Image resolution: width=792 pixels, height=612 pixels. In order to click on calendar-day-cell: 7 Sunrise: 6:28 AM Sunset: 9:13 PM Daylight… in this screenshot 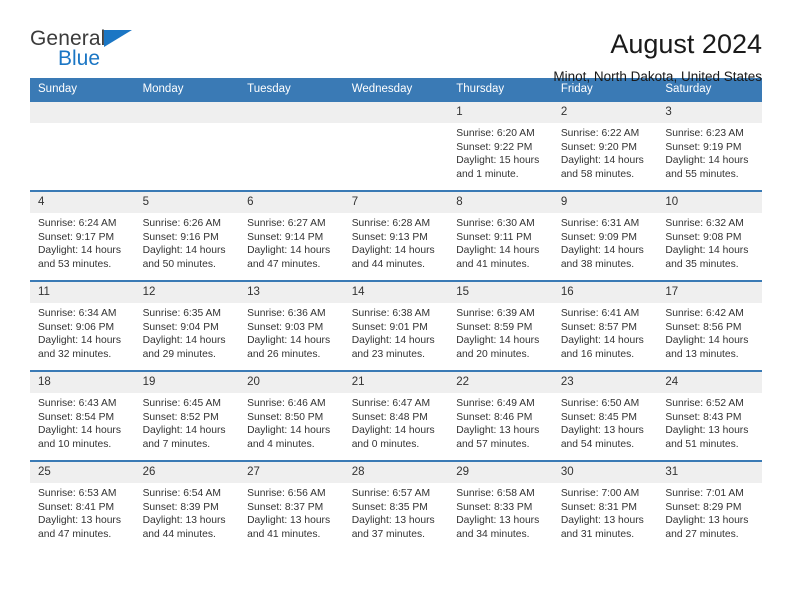, I will do `click(396, 235)`.